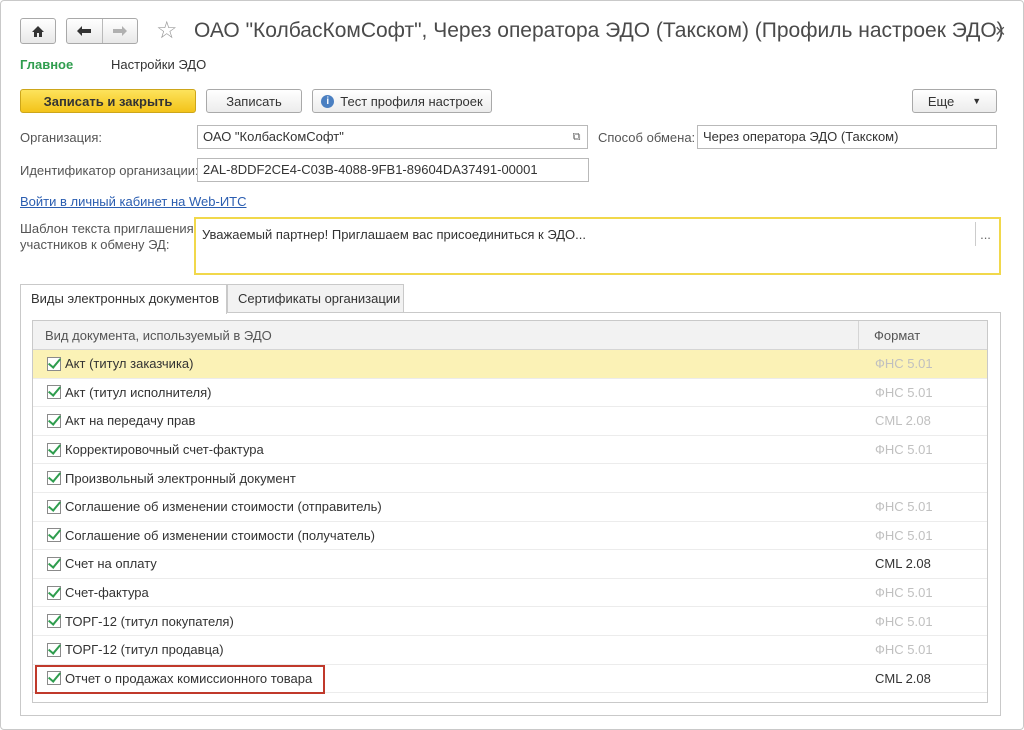 The image size is (1024, 730). Describe the element at coordinates (446, 335) in the screenshot. I see `col-header-doc: Вид документа, используемый в ЭДО` at that location.